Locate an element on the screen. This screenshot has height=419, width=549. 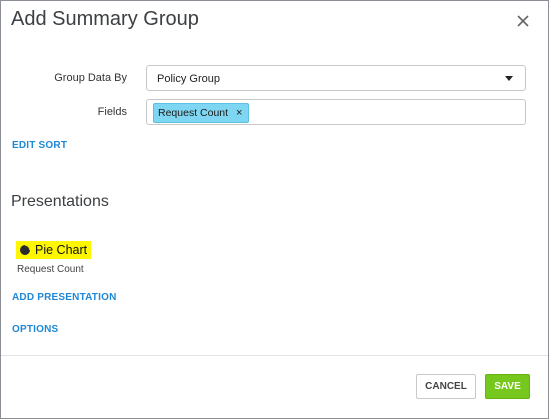
save-button: SAVE is located at coordinates (507, 386).